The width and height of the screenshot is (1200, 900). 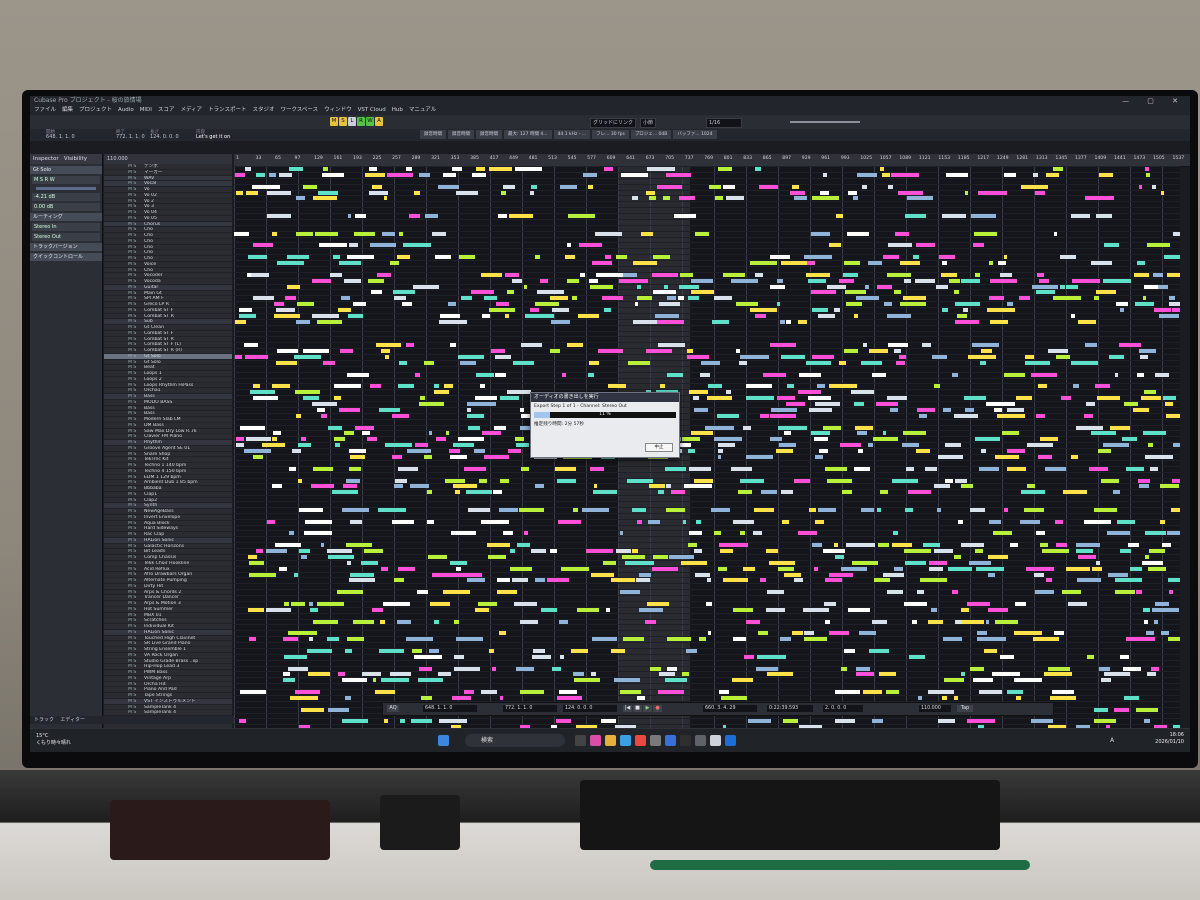 I want to click on task-view-icon, so click(x=580, y=740).